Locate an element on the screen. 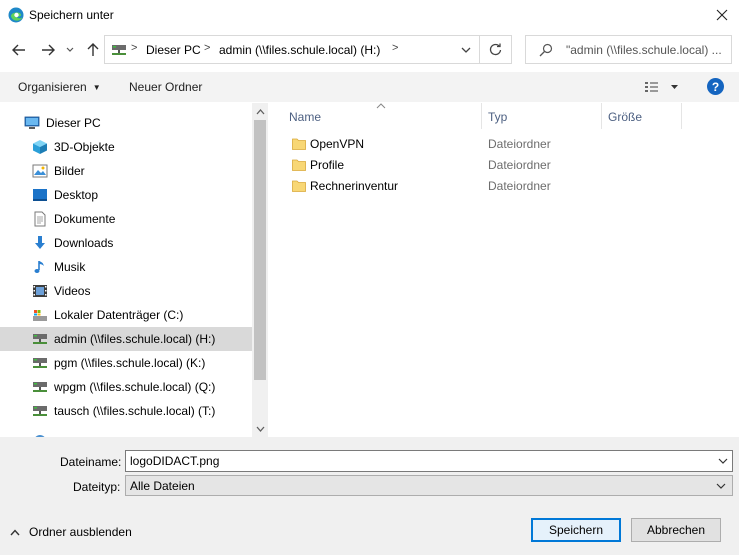 The width and height of the screenshot is (739, 555). table-row: Rechnerinventur Dateiordner is located at coordinates (510, 186).